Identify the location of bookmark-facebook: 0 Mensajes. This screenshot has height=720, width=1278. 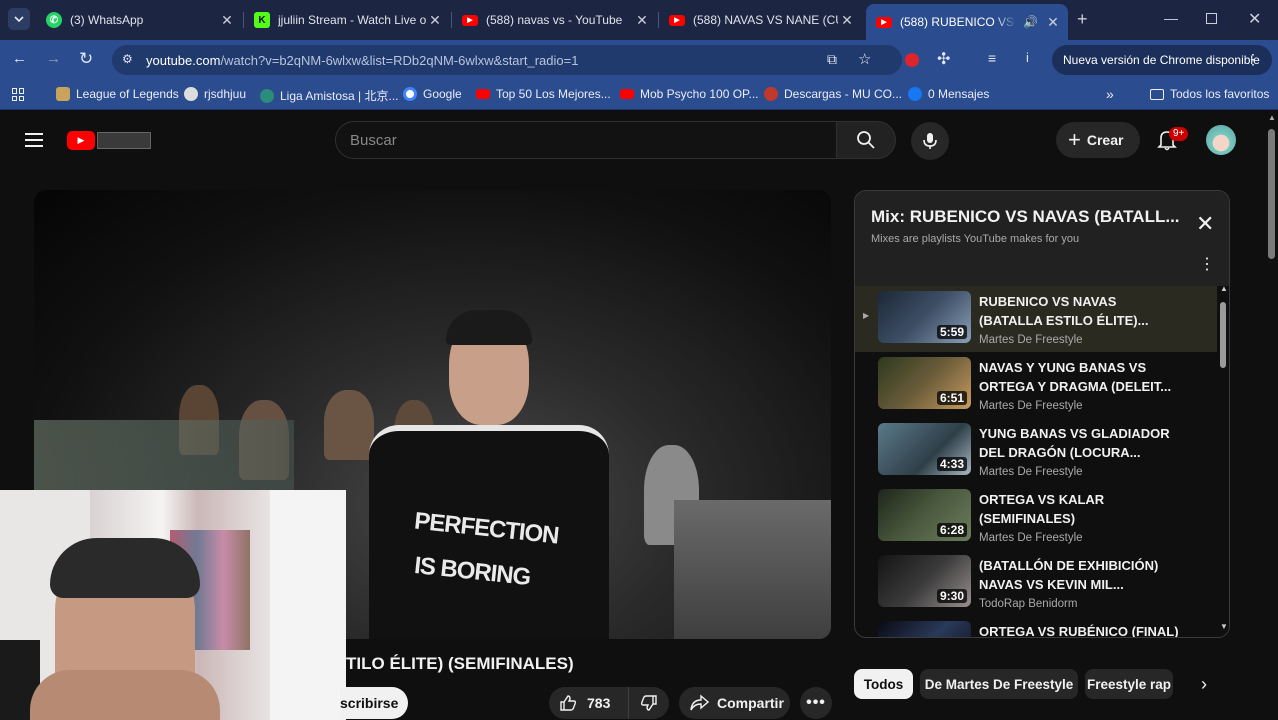
(948, 94).